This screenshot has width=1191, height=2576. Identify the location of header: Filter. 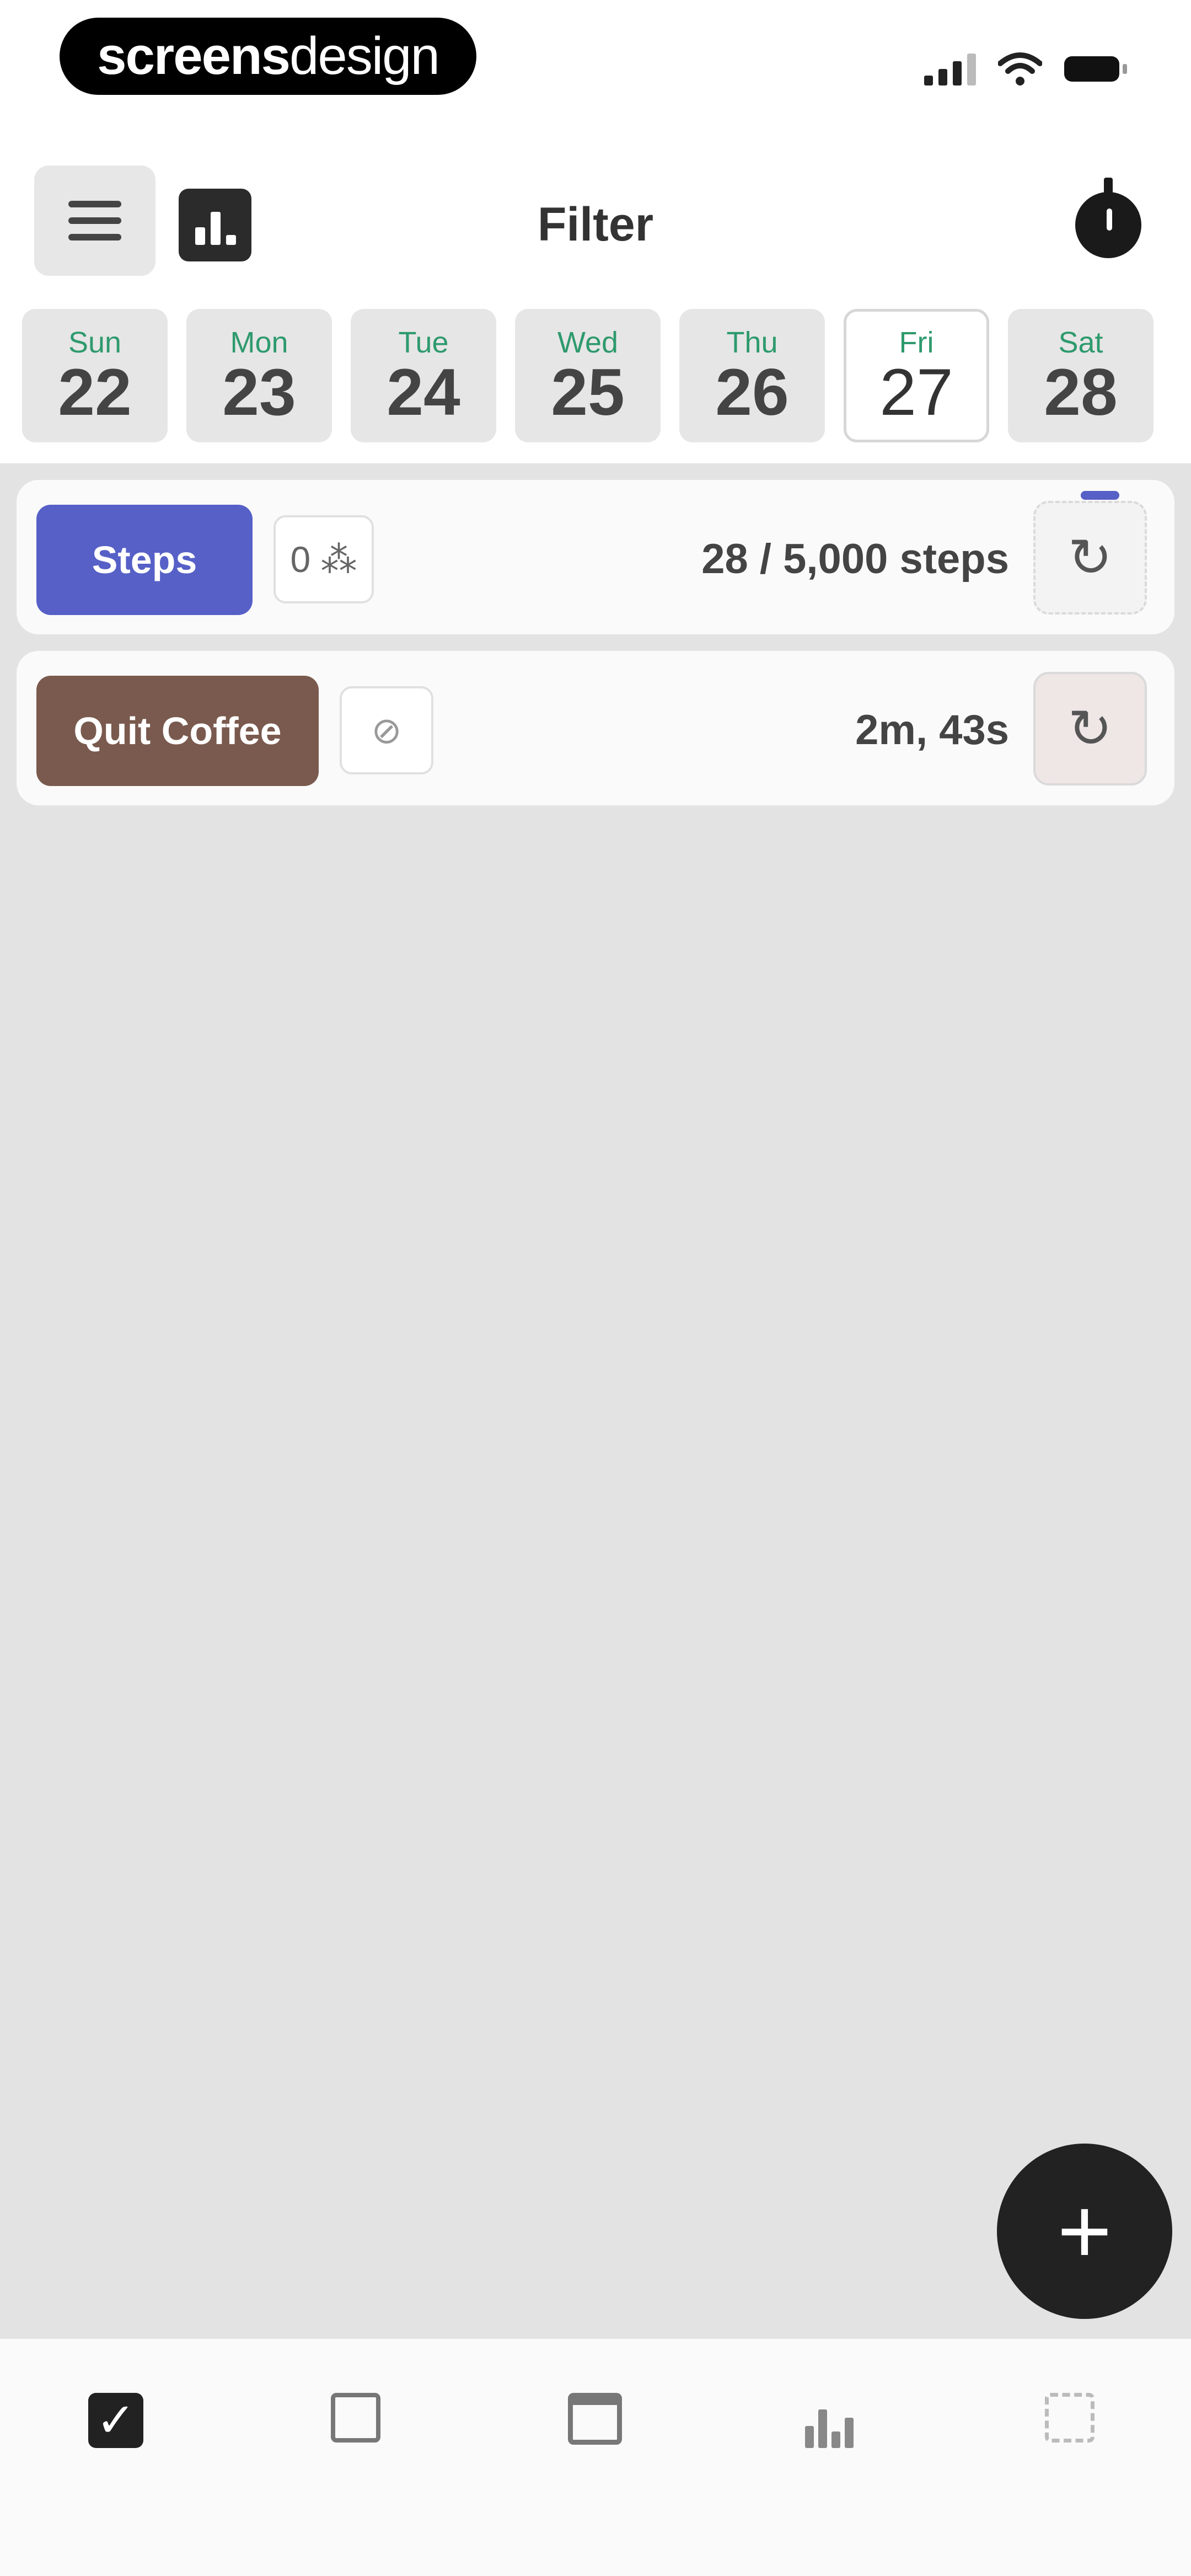
(595, 215).